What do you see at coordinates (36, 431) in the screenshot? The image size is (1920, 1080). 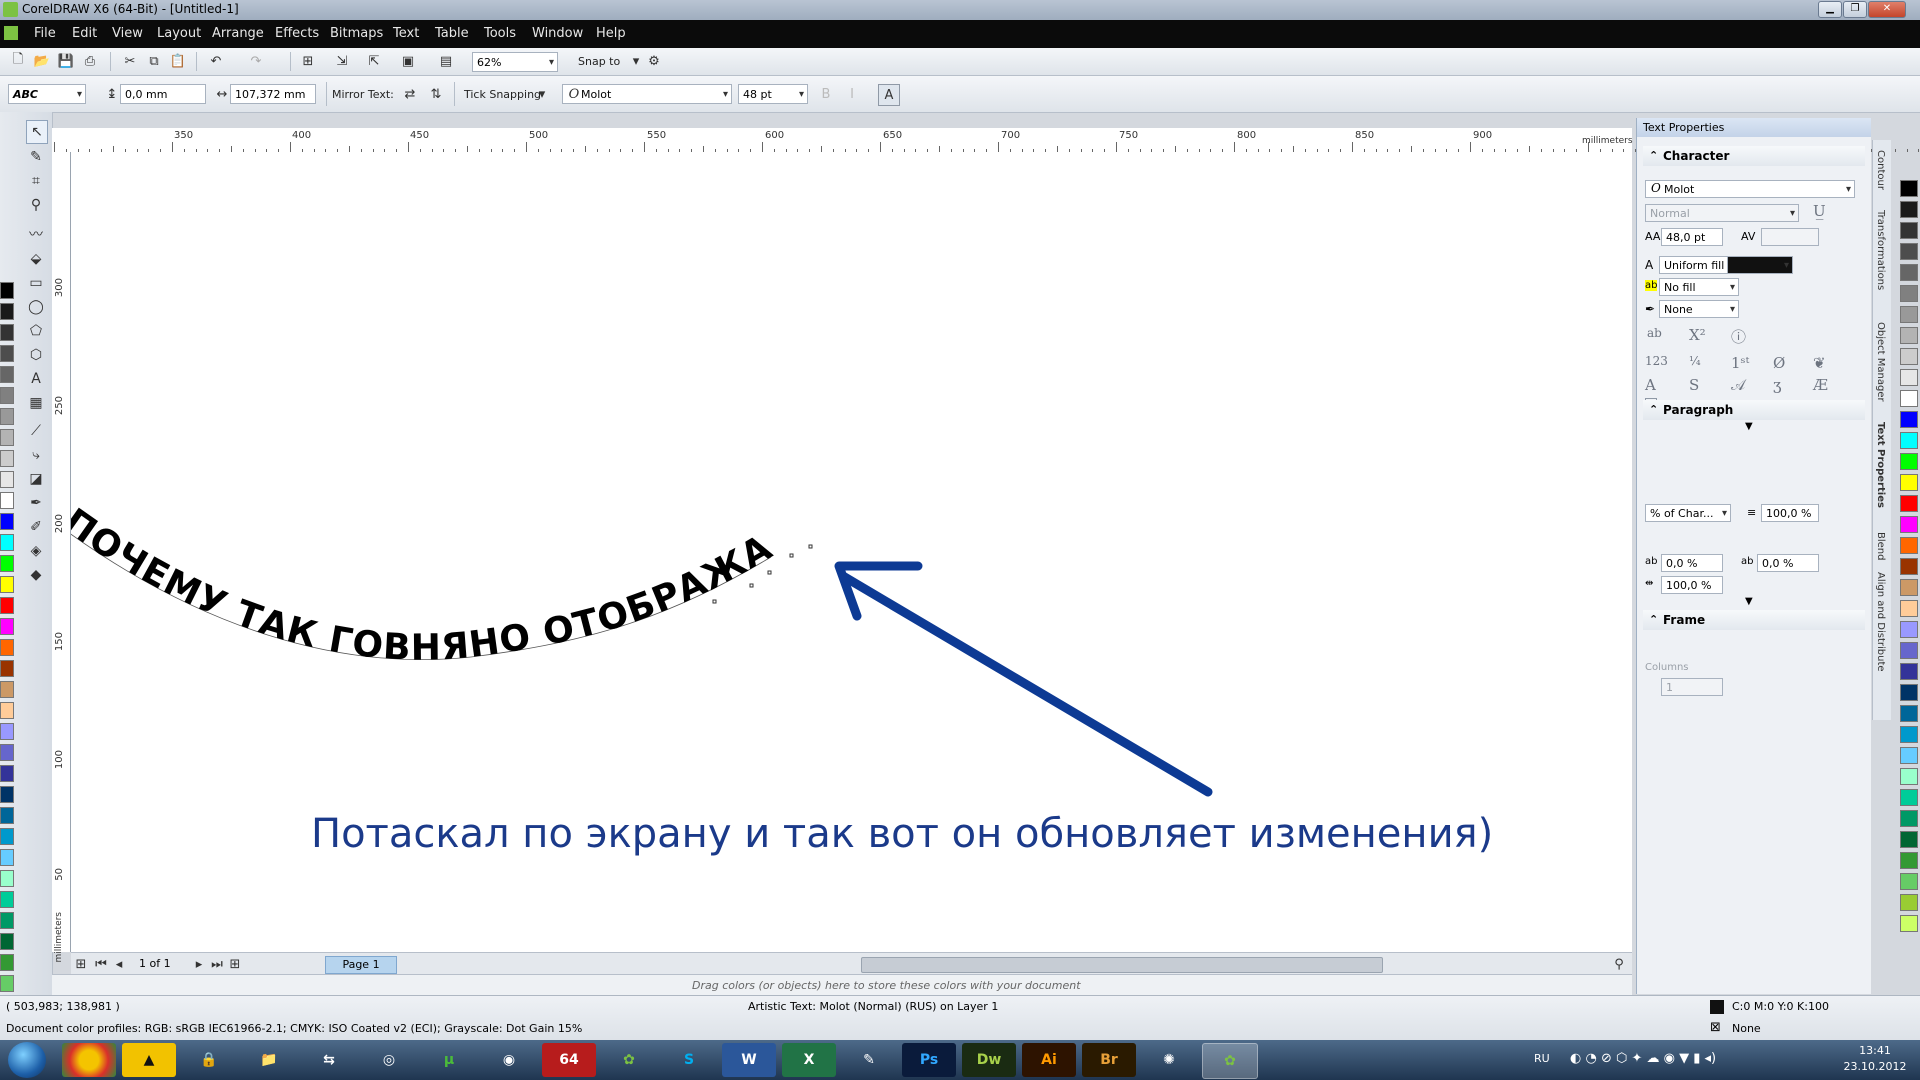 I see `dimension-tool-icon: ⟋` at bounding box center [36, 431].